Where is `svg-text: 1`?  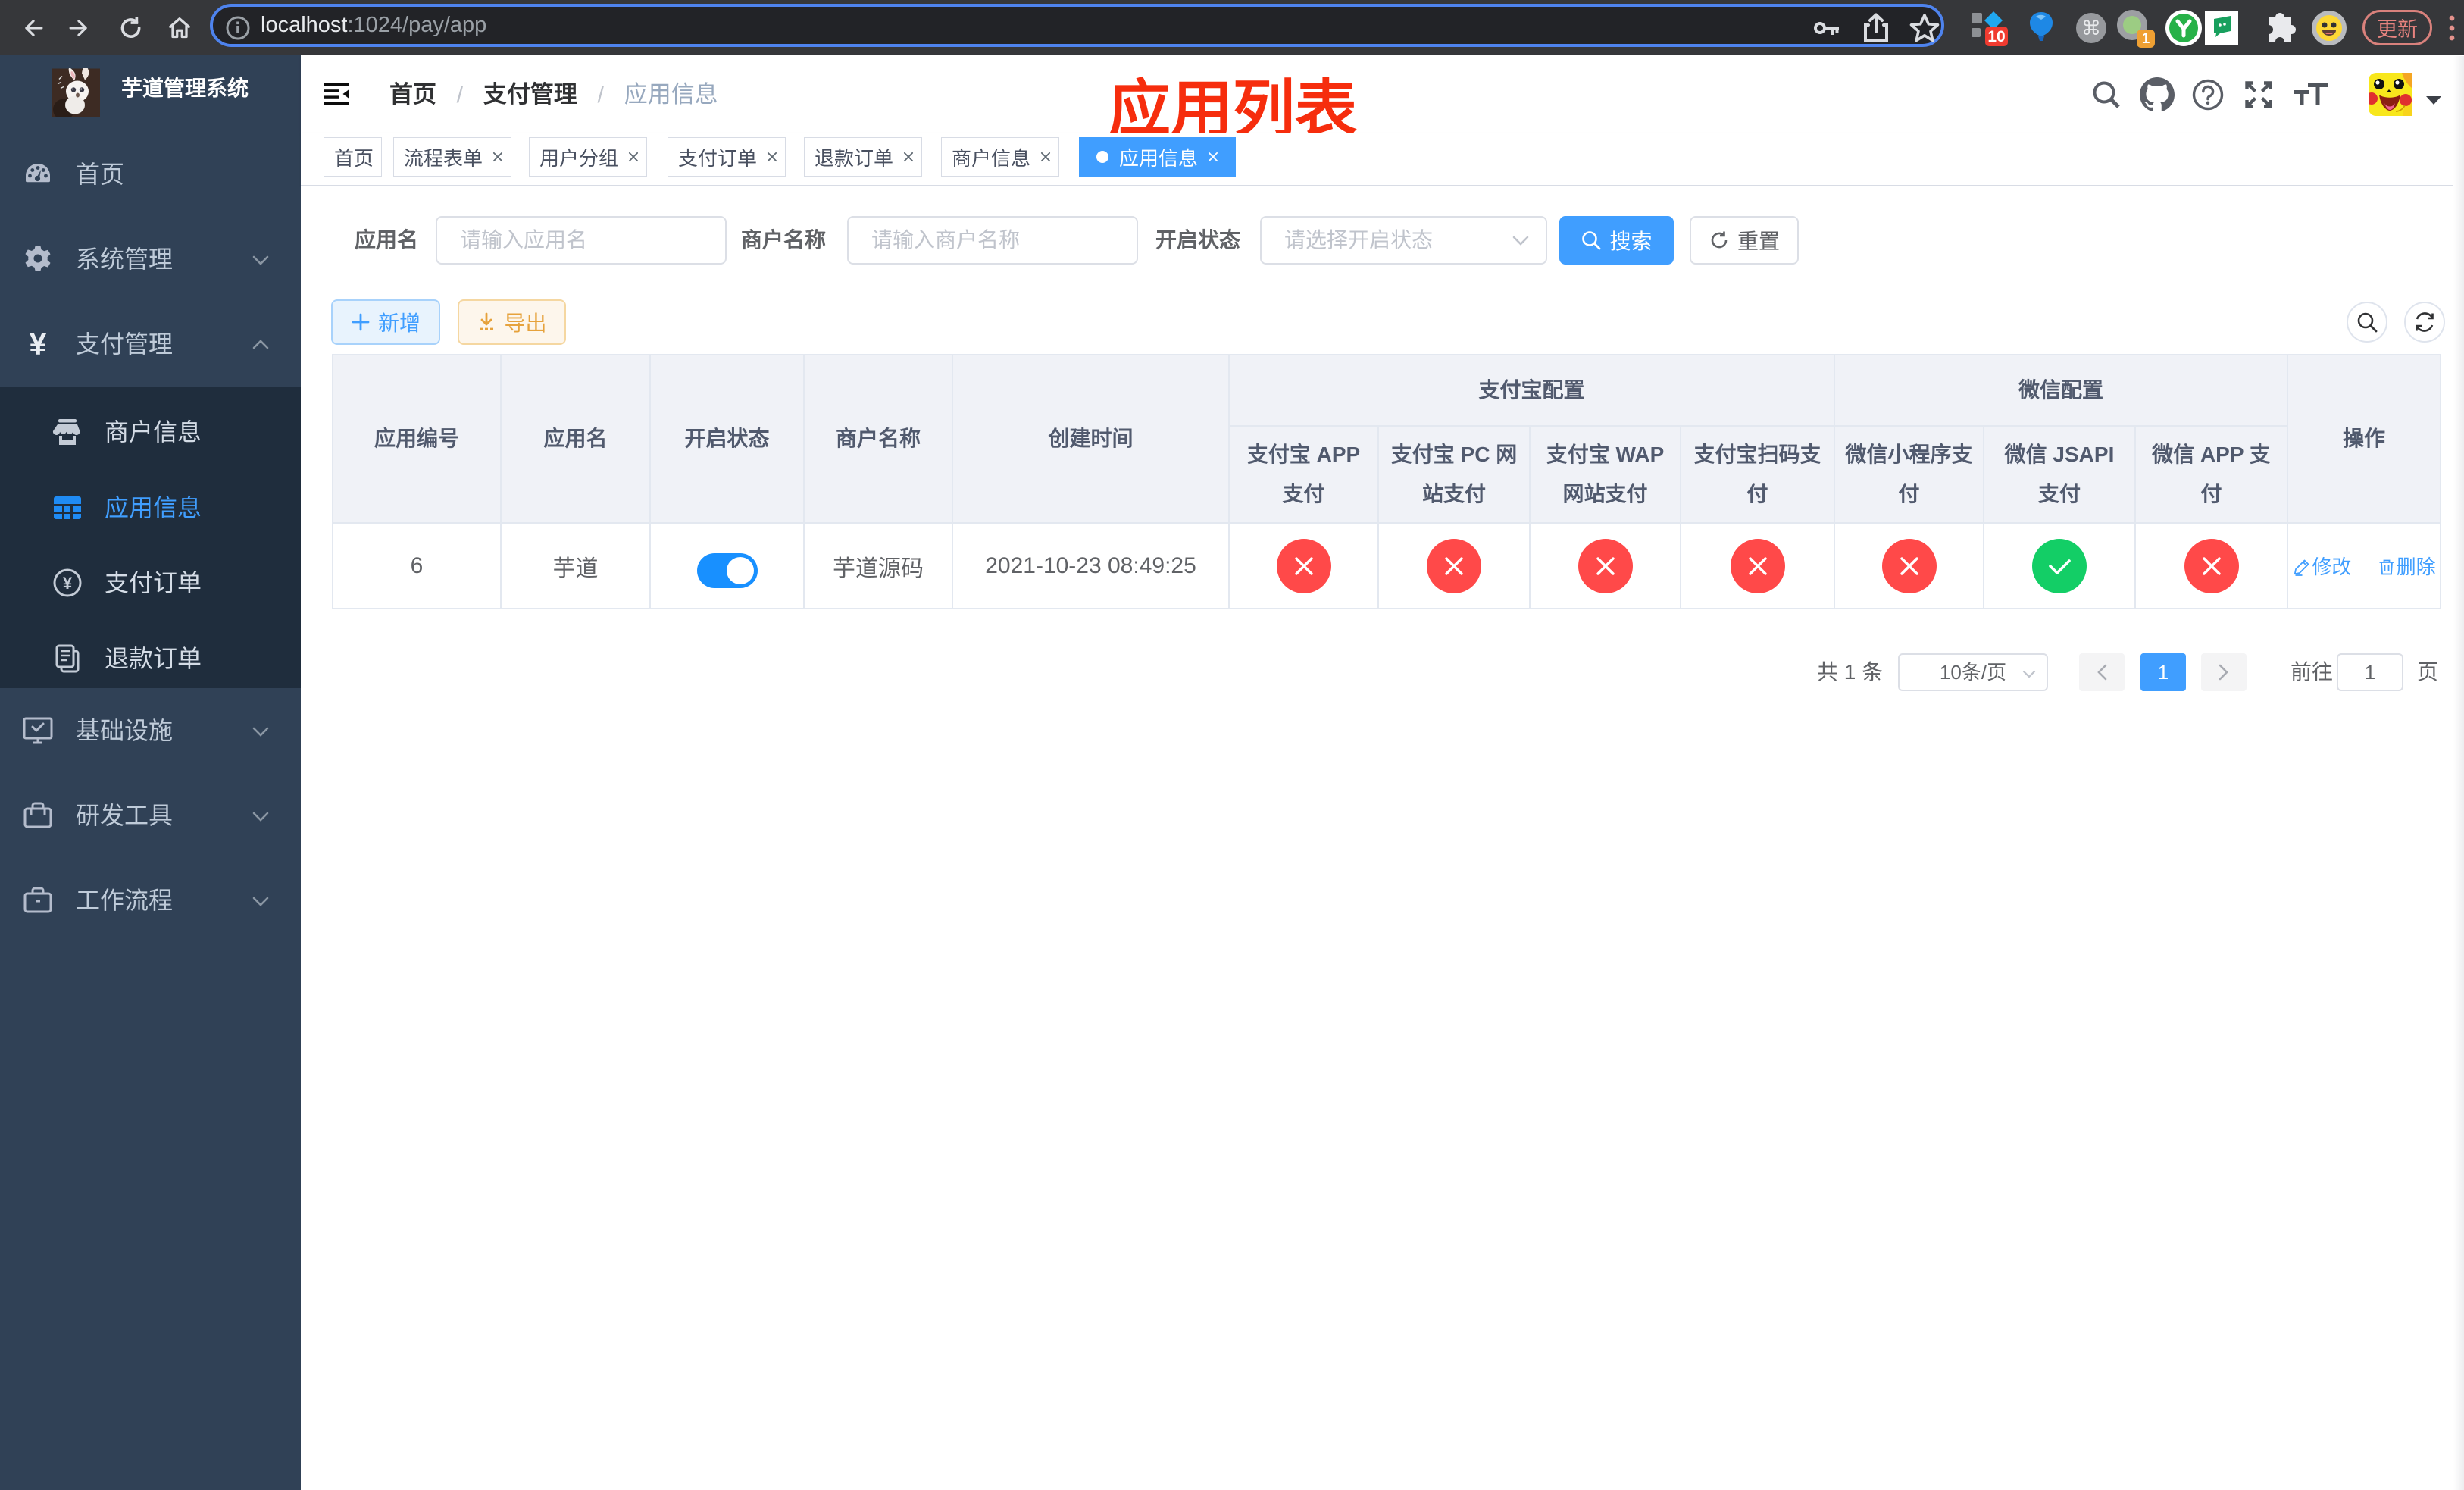 svg-text: 1 is located at coordinates (2146, 39).